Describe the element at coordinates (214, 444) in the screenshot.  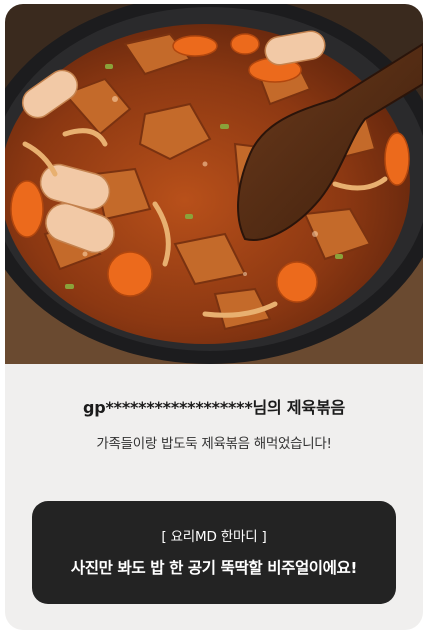
I see `review-text: 가족들이랑 밥도둑 제육볶음 해먹었습니다!` at that location.